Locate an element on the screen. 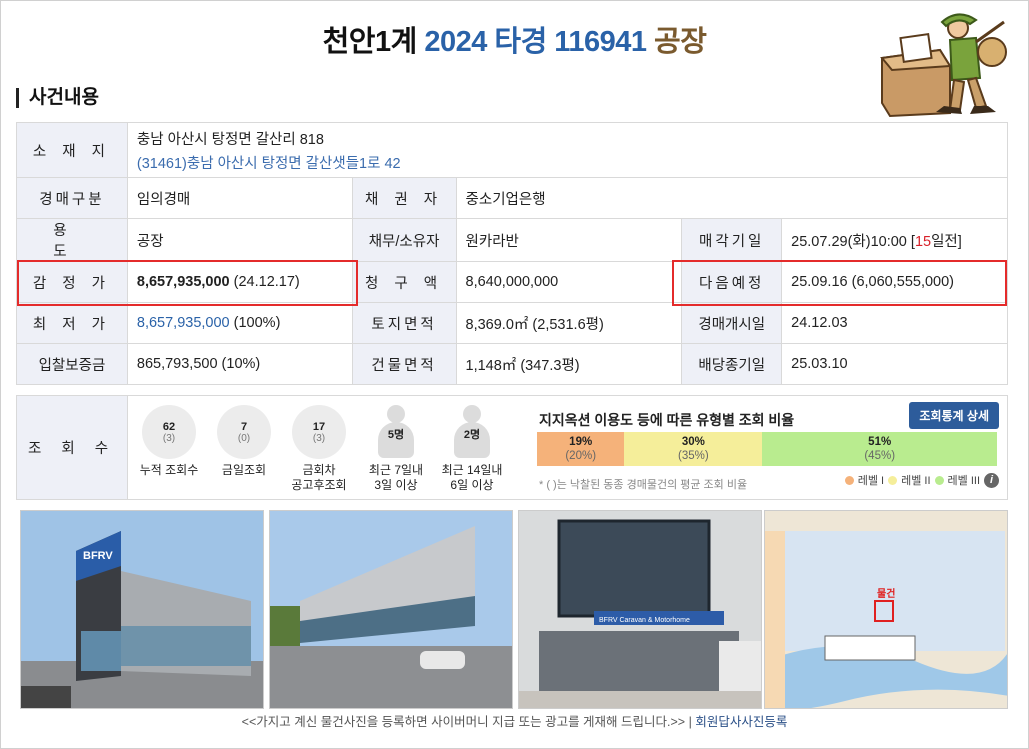 This screenshot has height=749, width=1029. sign-text: BFRV is located at coordinates (98, 556).